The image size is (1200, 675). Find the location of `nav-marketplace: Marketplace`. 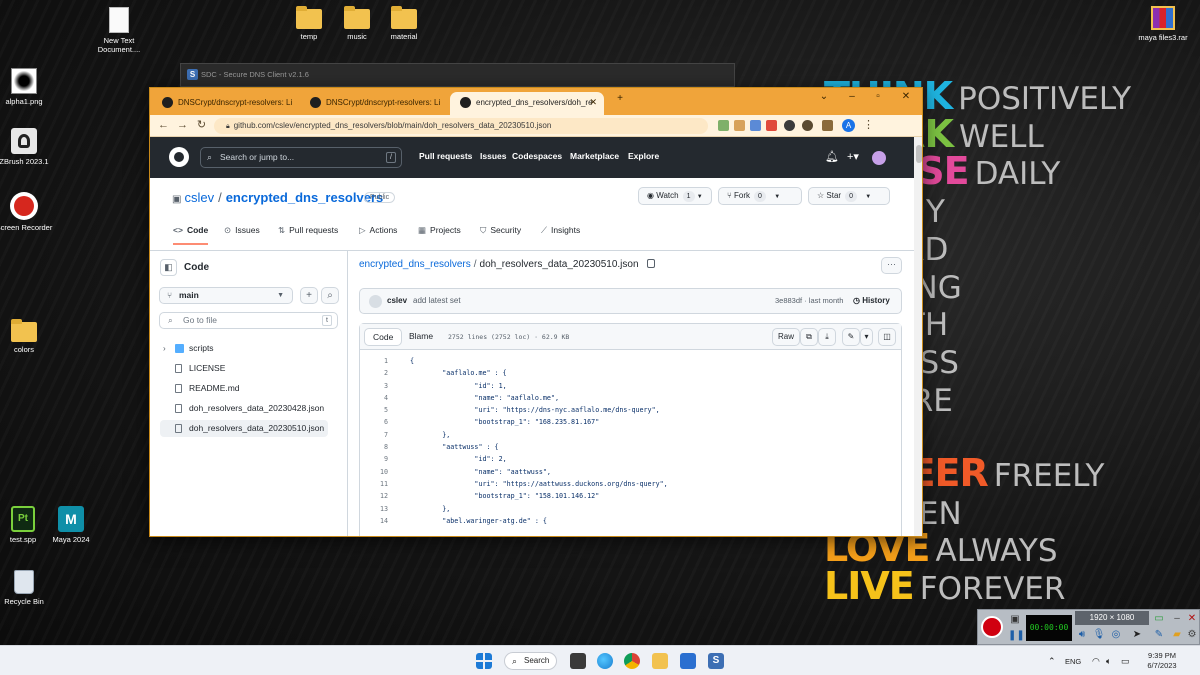

nav-marketplace: Marketplace is located at coordinates (594, 156).